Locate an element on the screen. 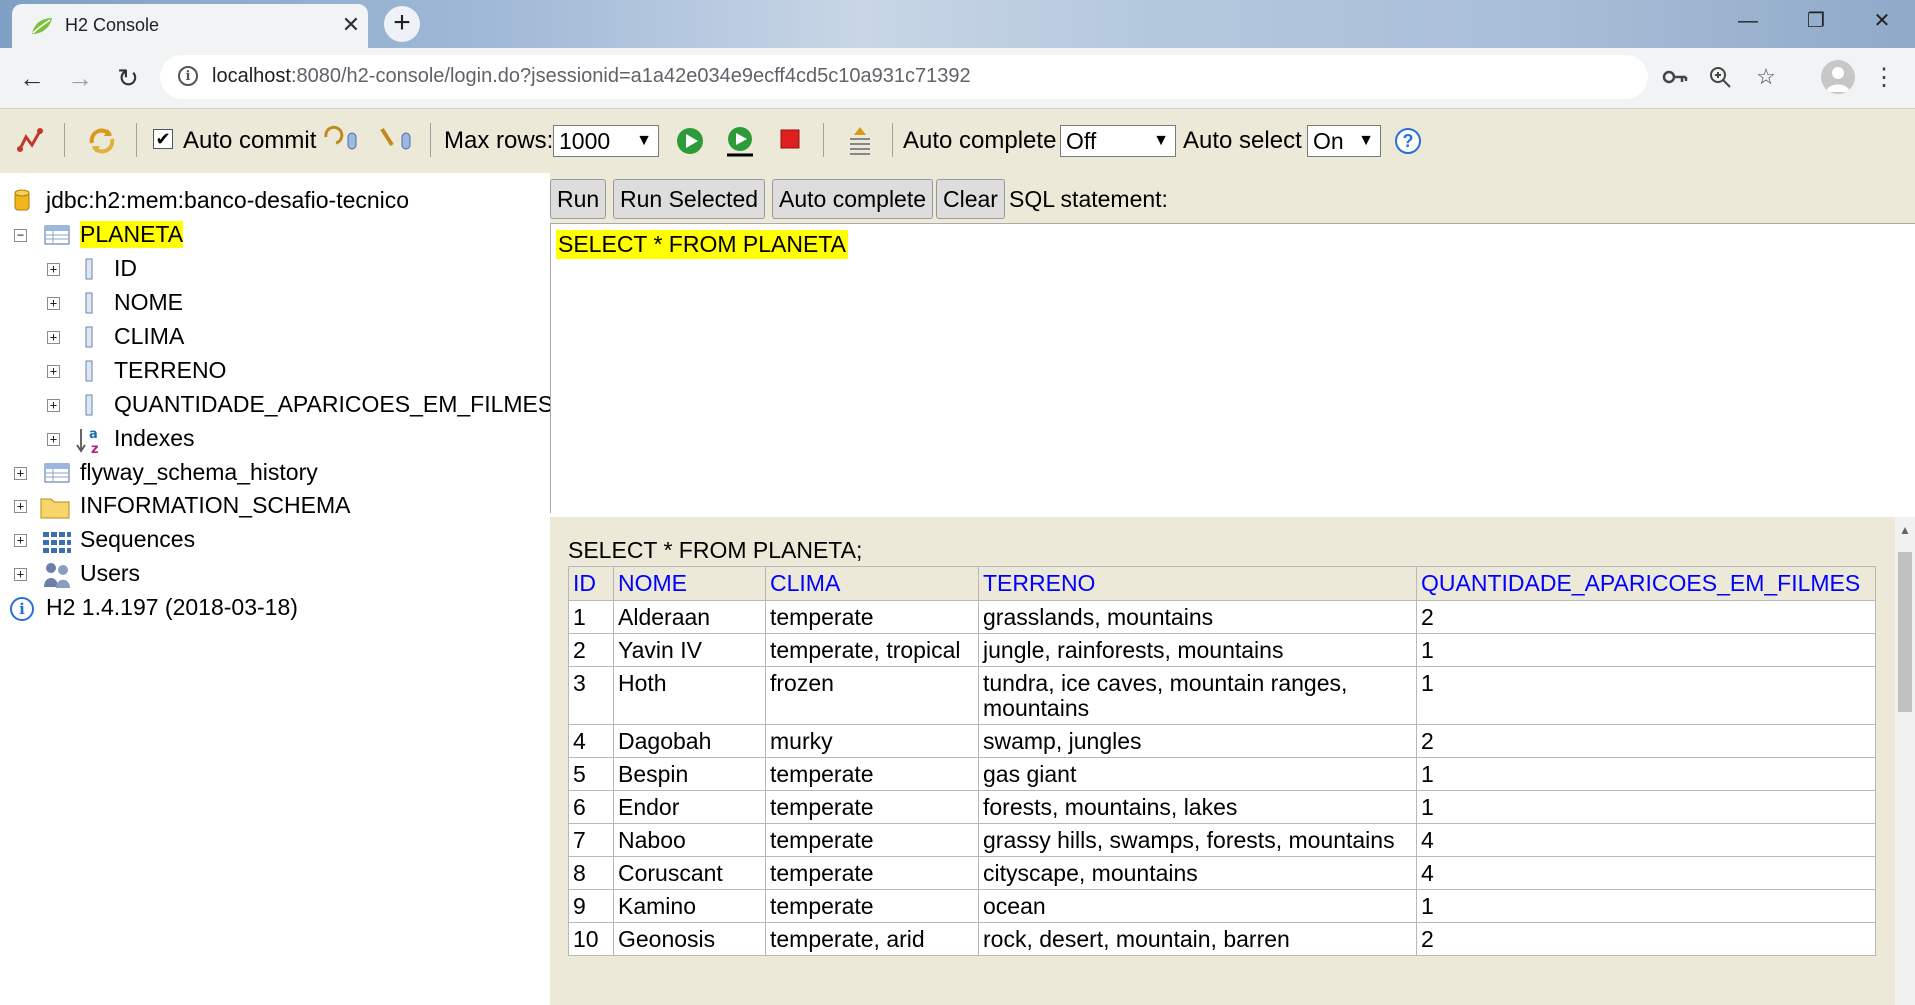 The height and width of the screenshot is (1005, 1915). window-close-icon: ✕ is located at coordinates (1882, 21).